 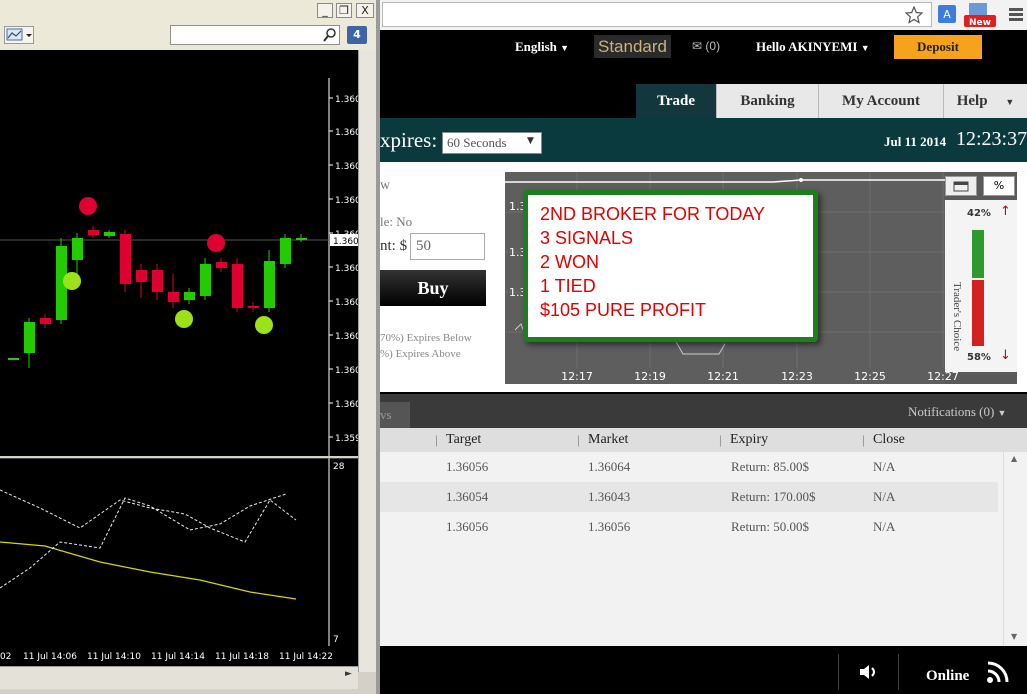 What do you see at coordinates (999, 186) in the screenshot?
I see `percent-button: %` at bounding box center [999, 186].